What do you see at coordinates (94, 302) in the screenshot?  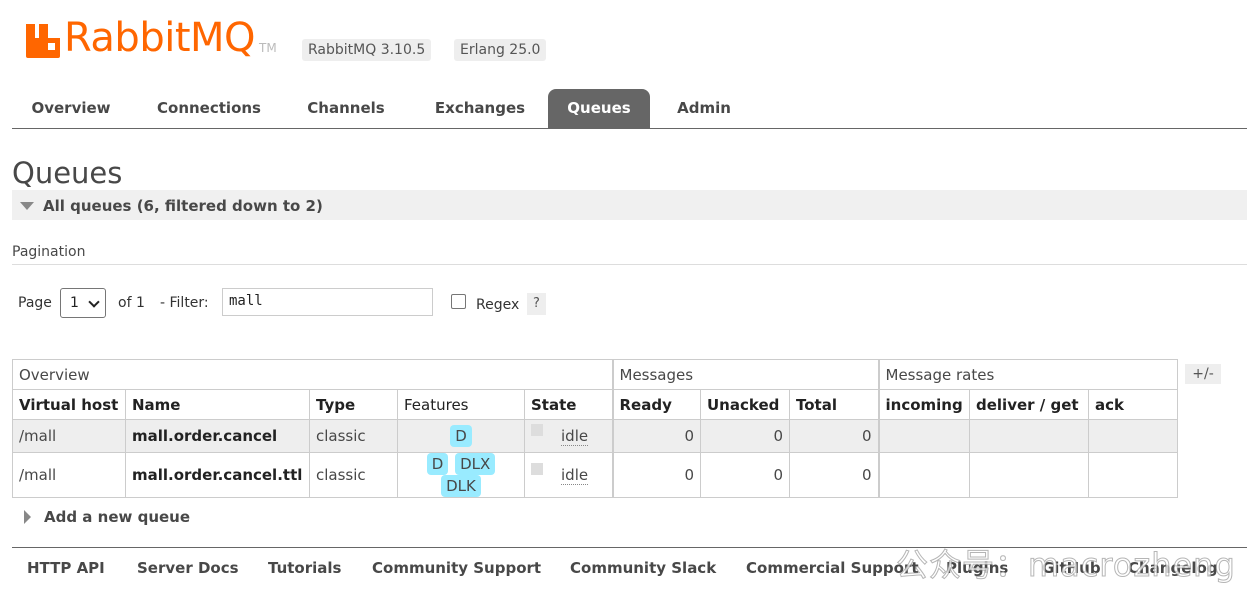 I see `chevron-down-icon` at bounding box center [94, 302].